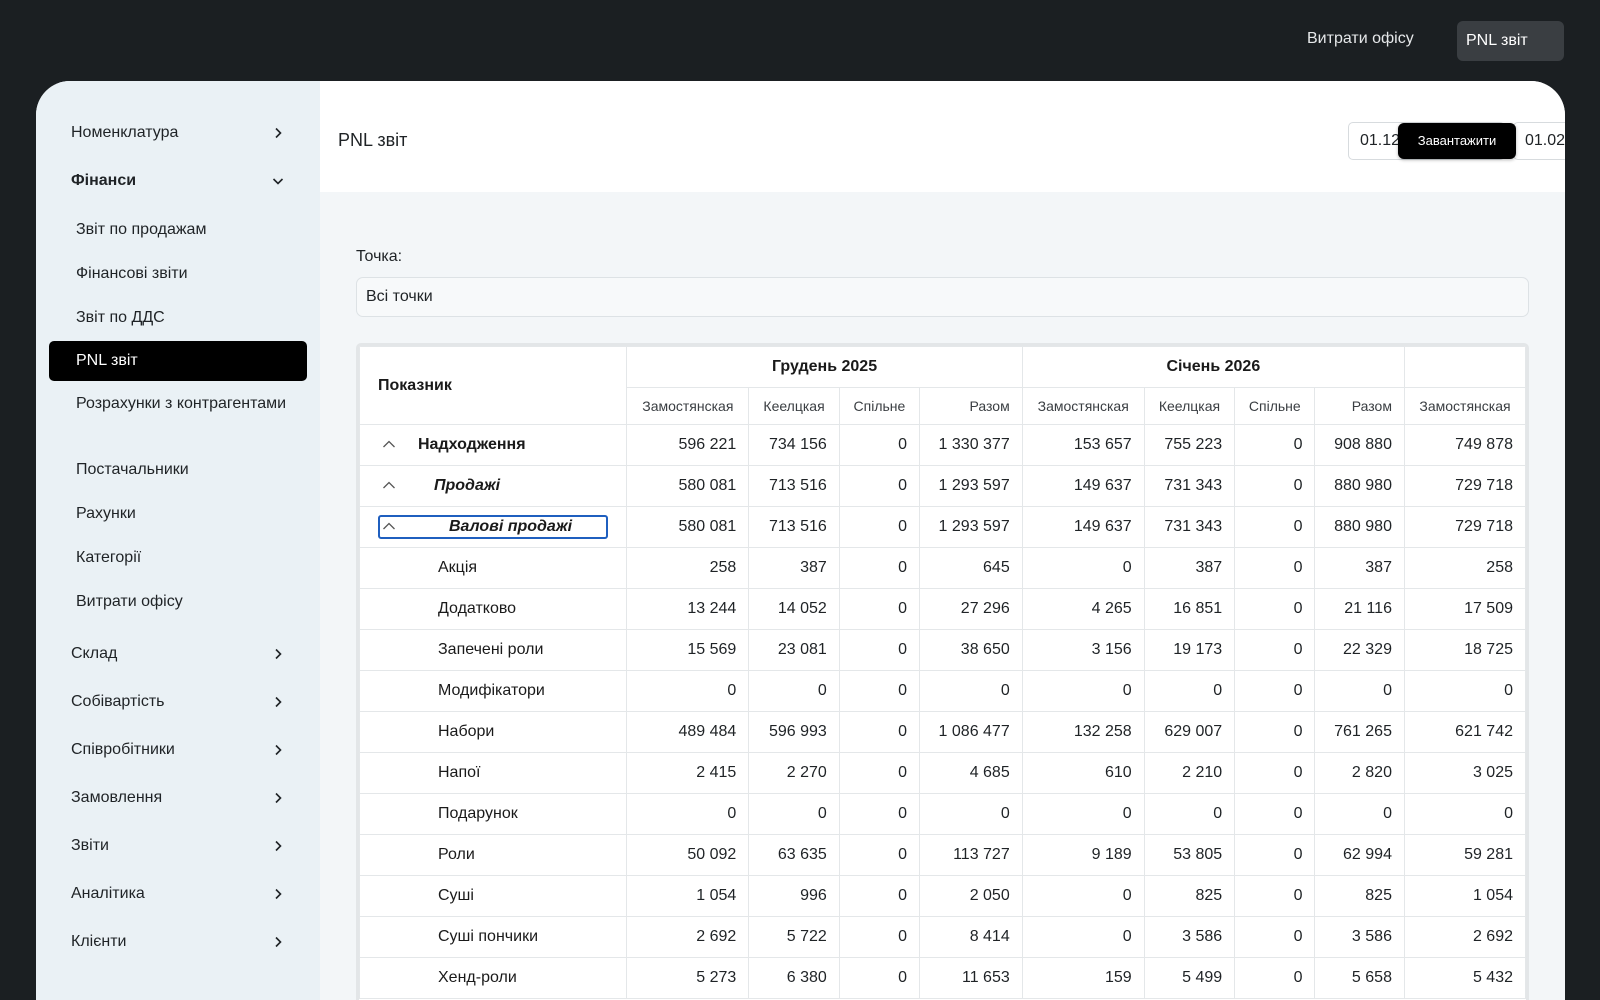 The width and height of the screenshot is (1600, 1000). I want to click on table-cell: 2 692, so click(688, 937).